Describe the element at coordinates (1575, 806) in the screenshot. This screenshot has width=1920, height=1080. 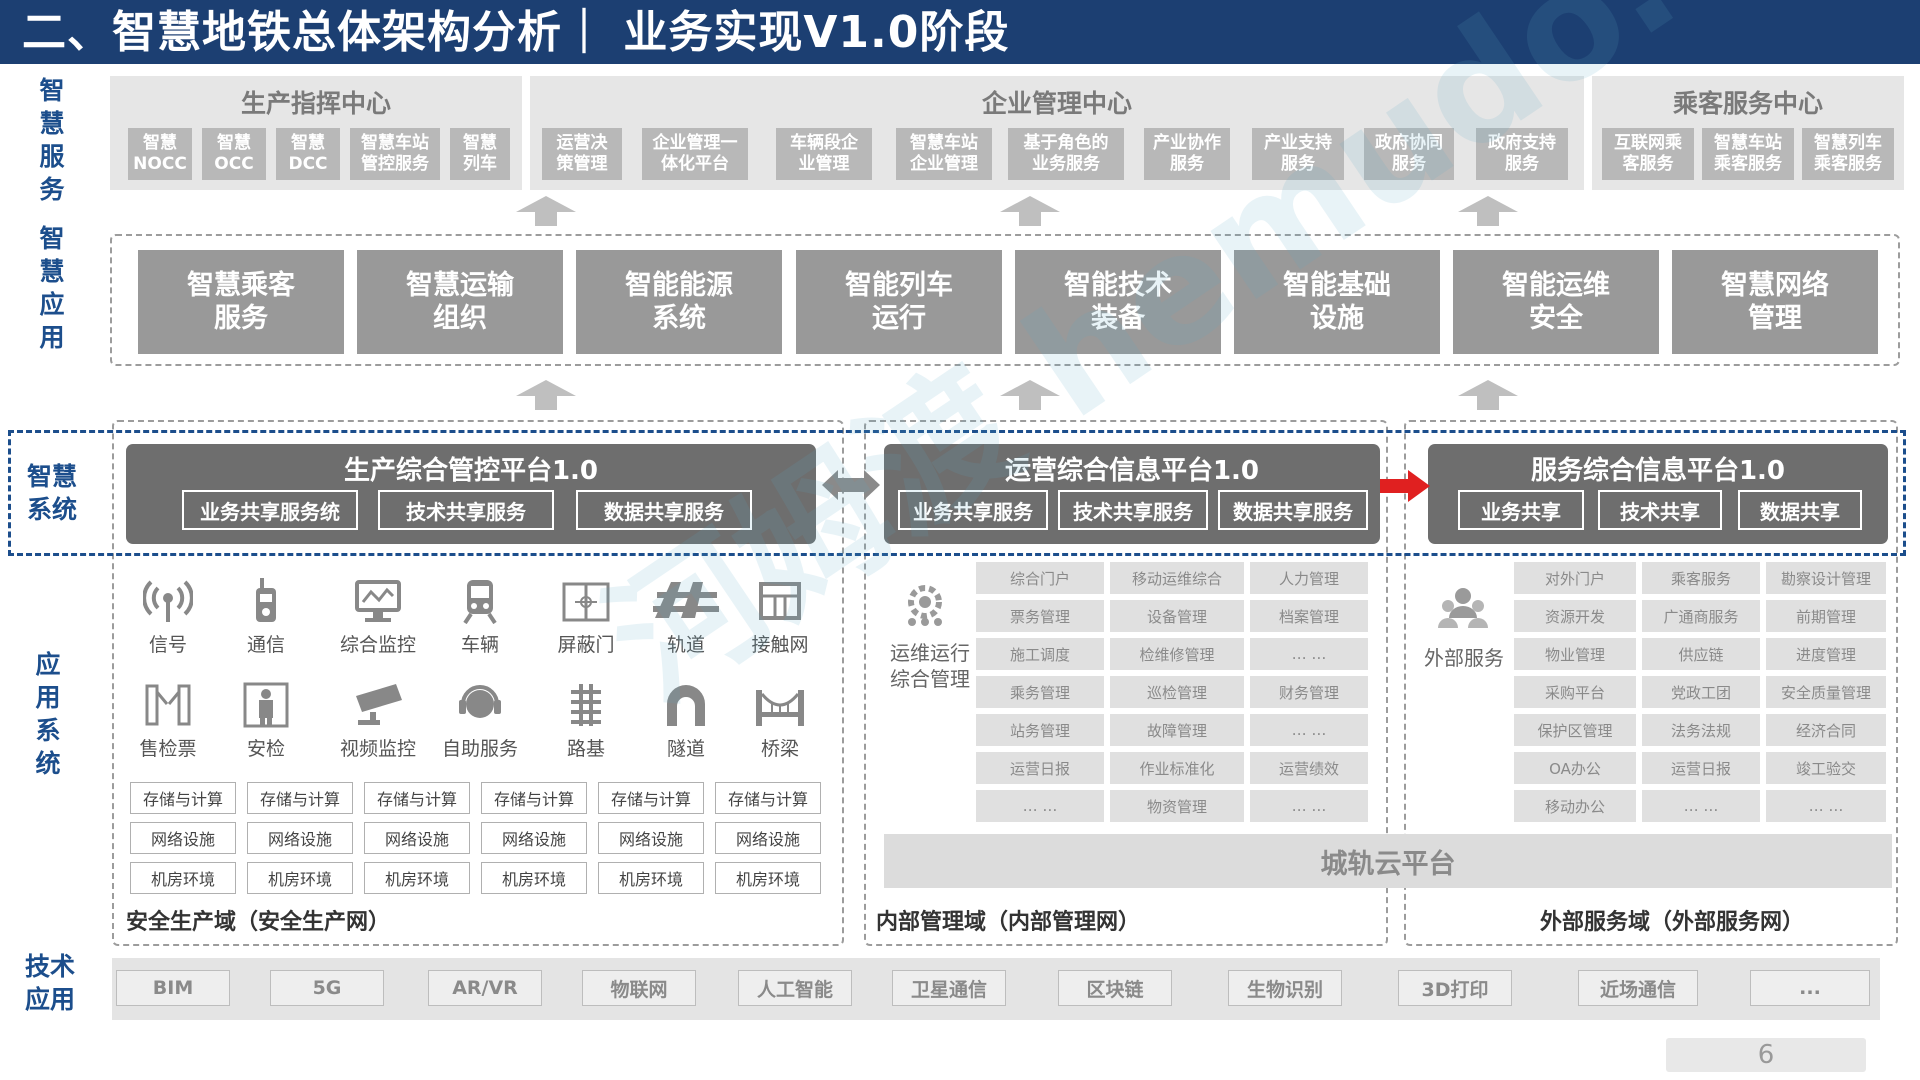
I see `table-cell: 移动办公` at that location.